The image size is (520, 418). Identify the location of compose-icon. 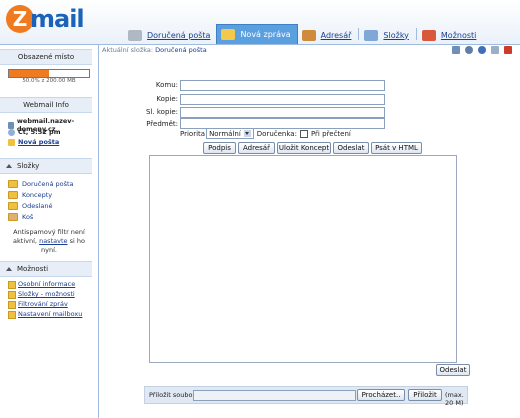
(228, 34).